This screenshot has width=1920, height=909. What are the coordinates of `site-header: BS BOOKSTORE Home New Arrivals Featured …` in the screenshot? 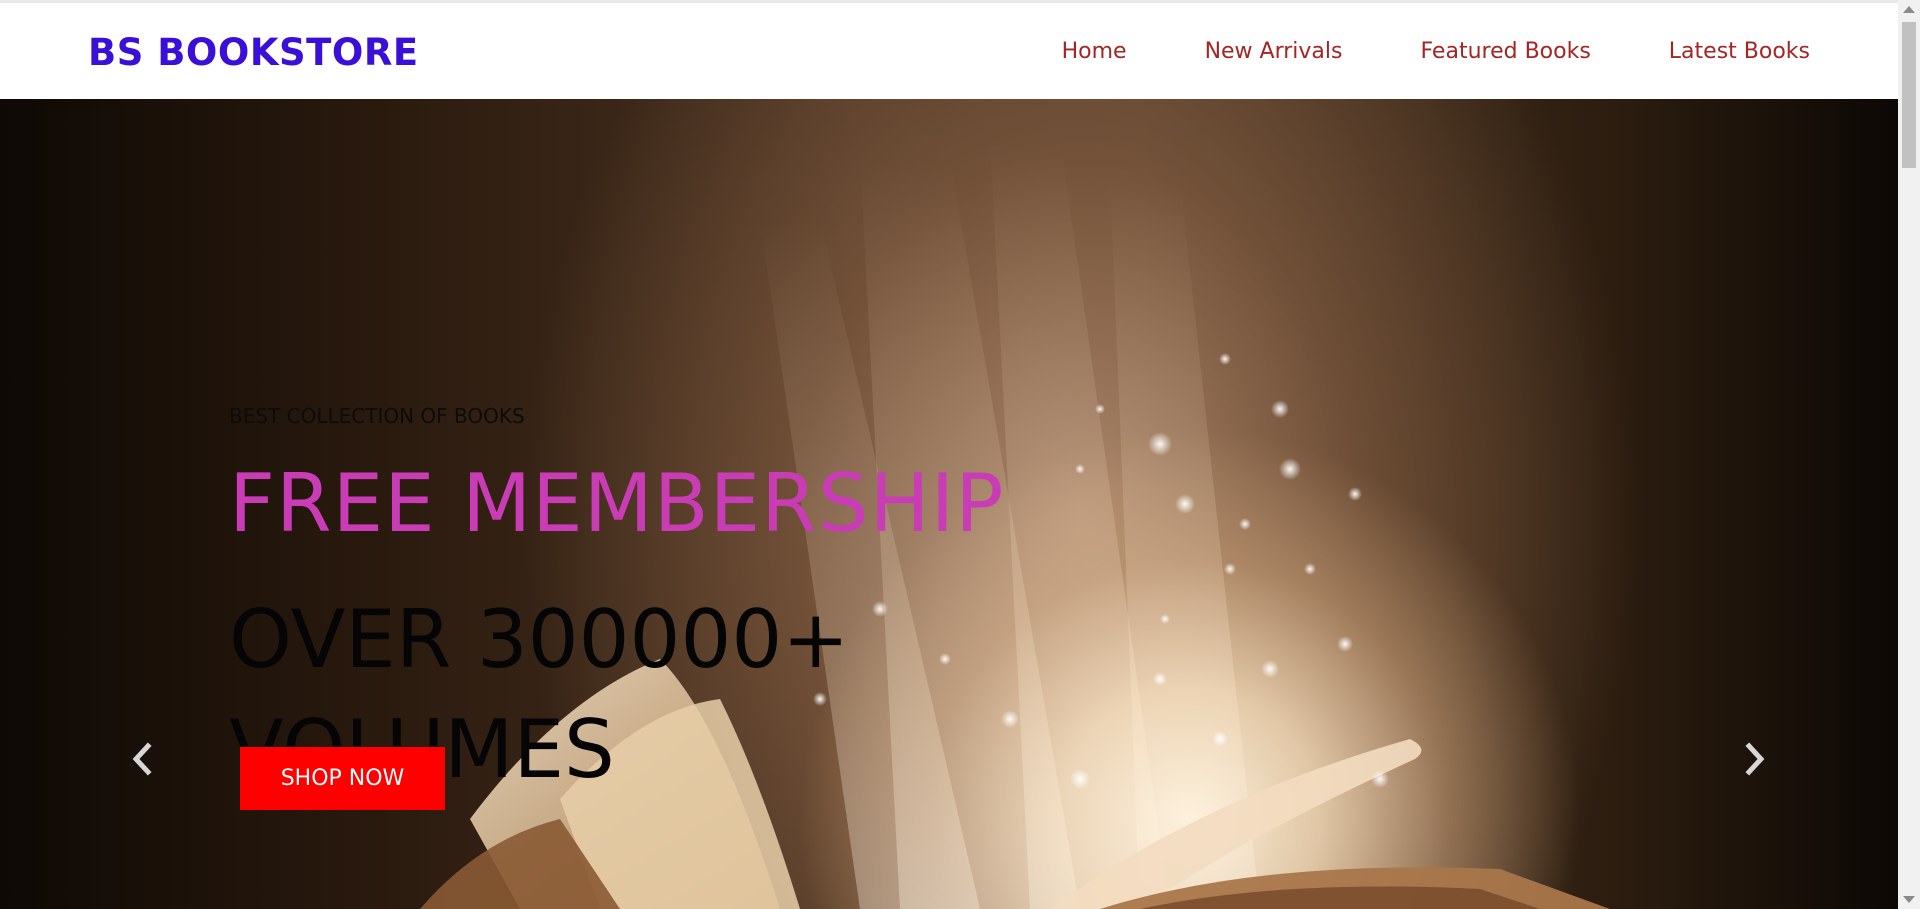 It's located at (949, 51).